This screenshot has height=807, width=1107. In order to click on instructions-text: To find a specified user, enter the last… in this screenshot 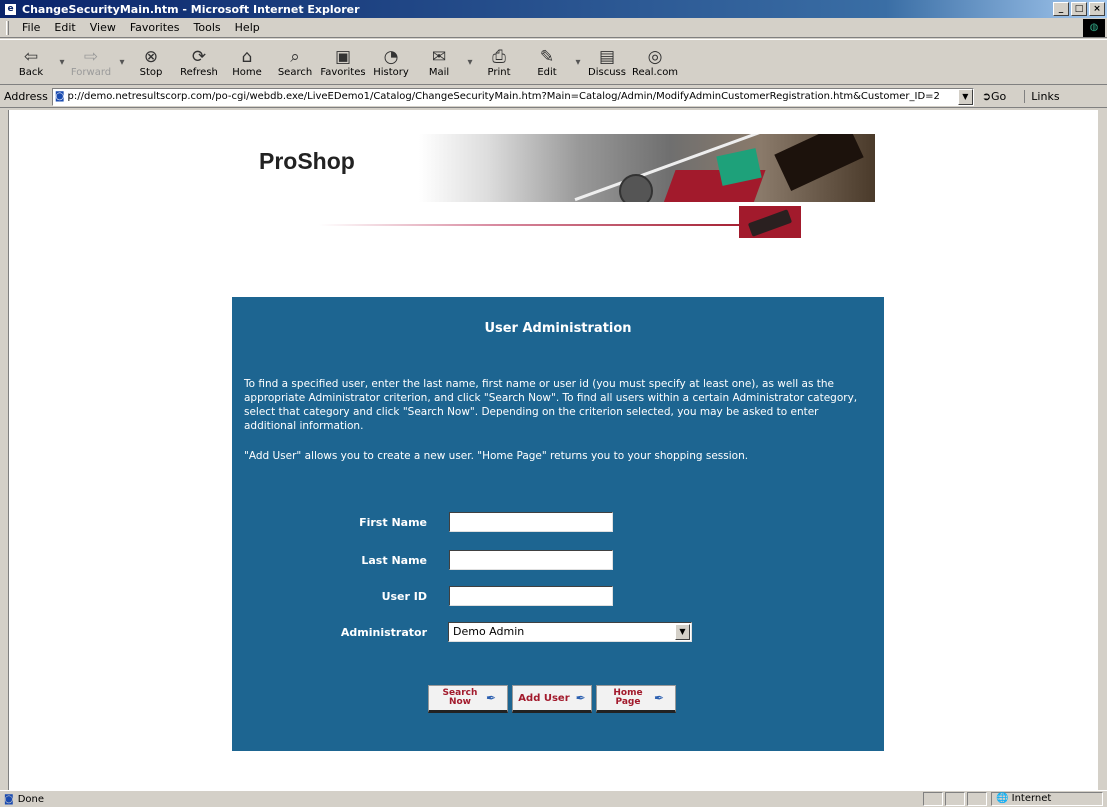, I will do `click(551, 405)`.